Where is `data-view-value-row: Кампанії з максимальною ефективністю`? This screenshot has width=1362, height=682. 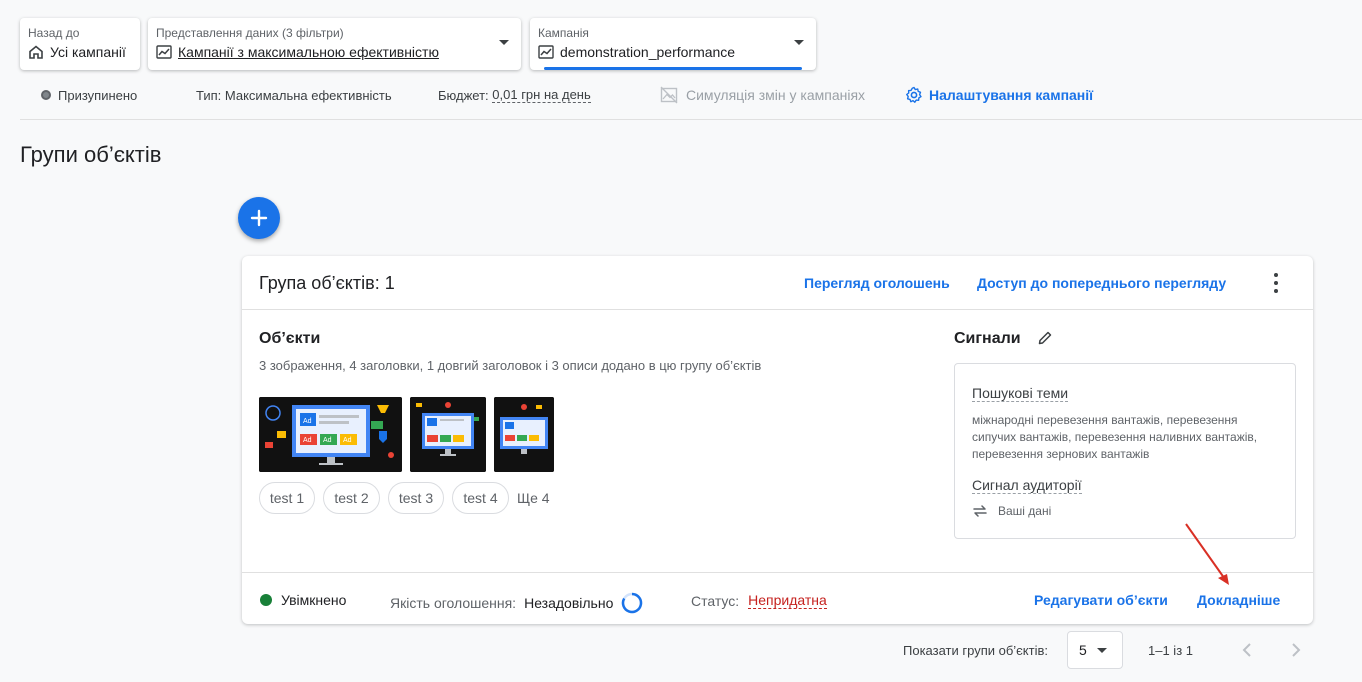
data-view-value-row: Кампанії з максимальною ефективністю is located at coordinates (334, 52).